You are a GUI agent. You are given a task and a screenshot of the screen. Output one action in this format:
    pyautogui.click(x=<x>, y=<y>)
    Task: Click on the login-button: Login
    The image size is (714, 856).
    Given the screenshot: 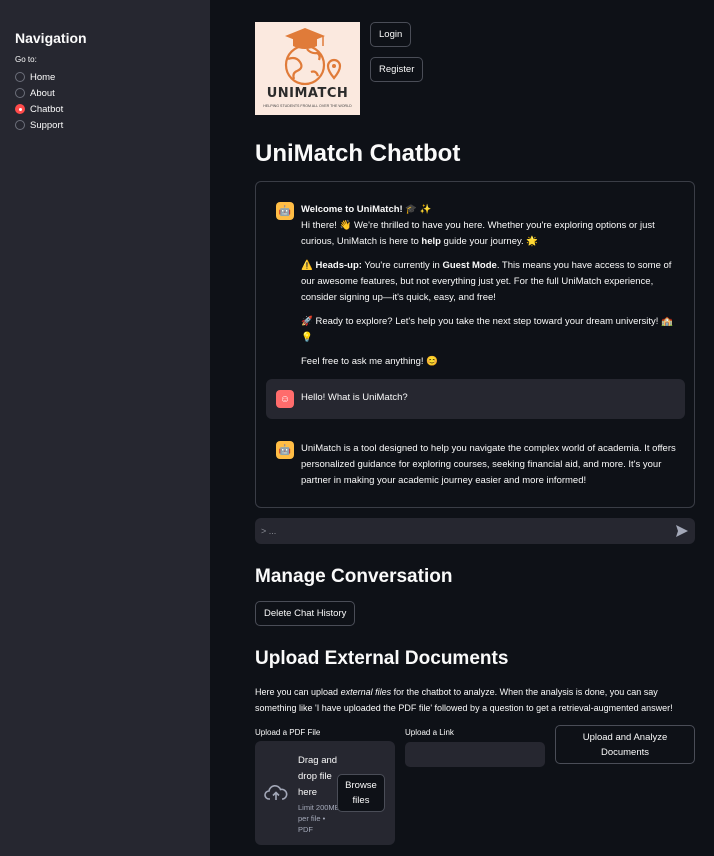 What is the action you would take?
    pyautogui.click(x=391, y=34)
    